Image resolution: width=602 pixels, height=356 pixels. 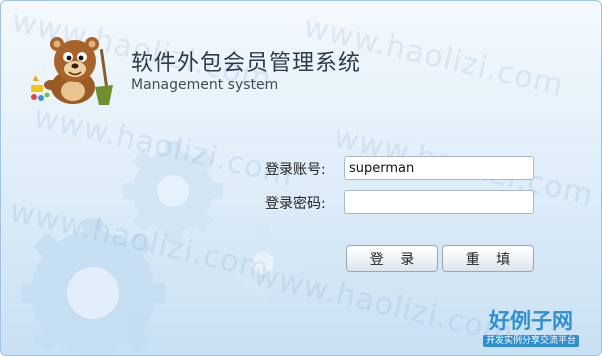 I want to click on logo-sub-text: 开发实例分享交流平台, so click(x=531, y=341).